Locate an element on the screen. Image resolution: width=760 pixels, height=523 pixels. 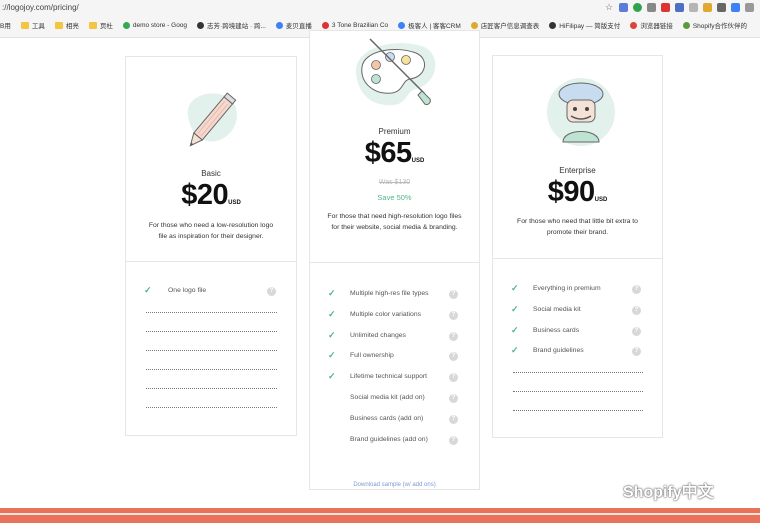
bookmark-item: B用 is located at coordinates (5, 25).